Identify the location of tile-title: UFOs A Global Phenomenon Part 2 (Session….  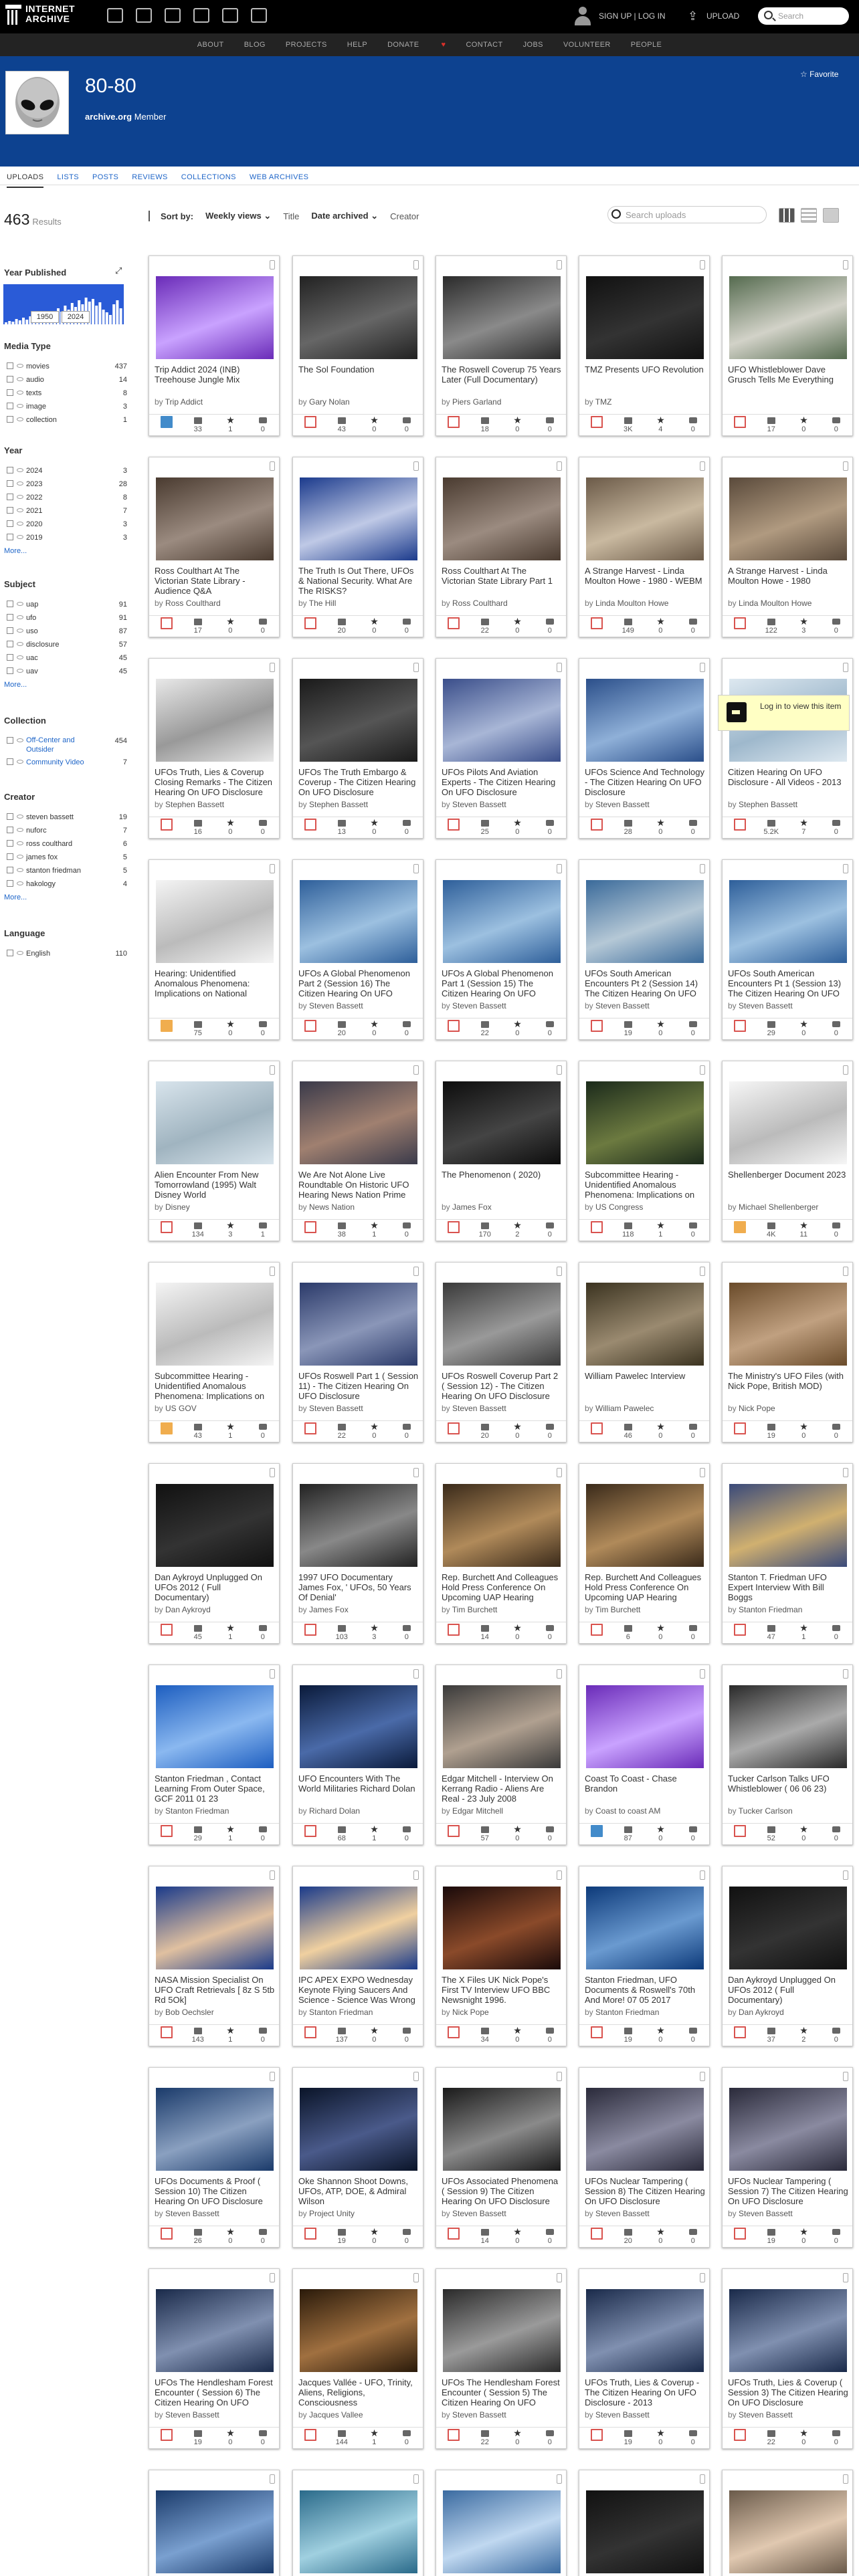
(358, 984).